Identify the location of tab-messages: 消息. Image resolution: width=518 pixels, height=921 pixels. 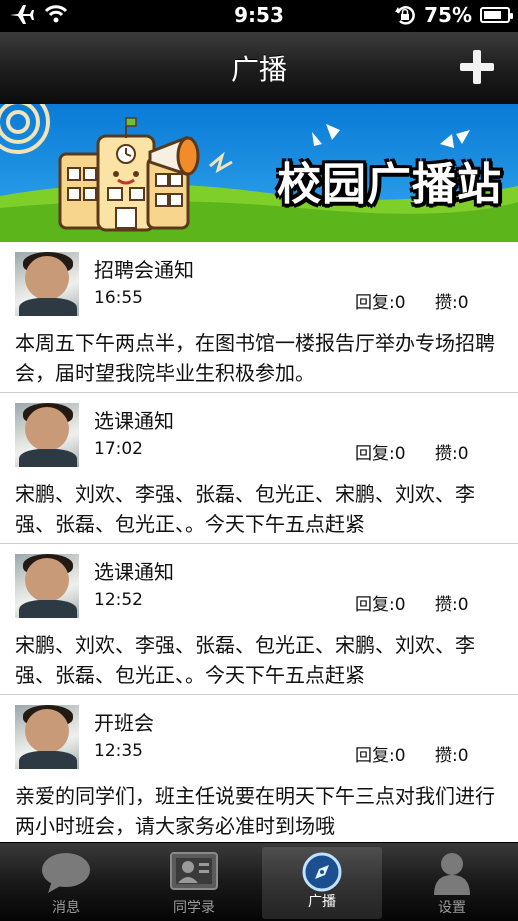
(66, 882).